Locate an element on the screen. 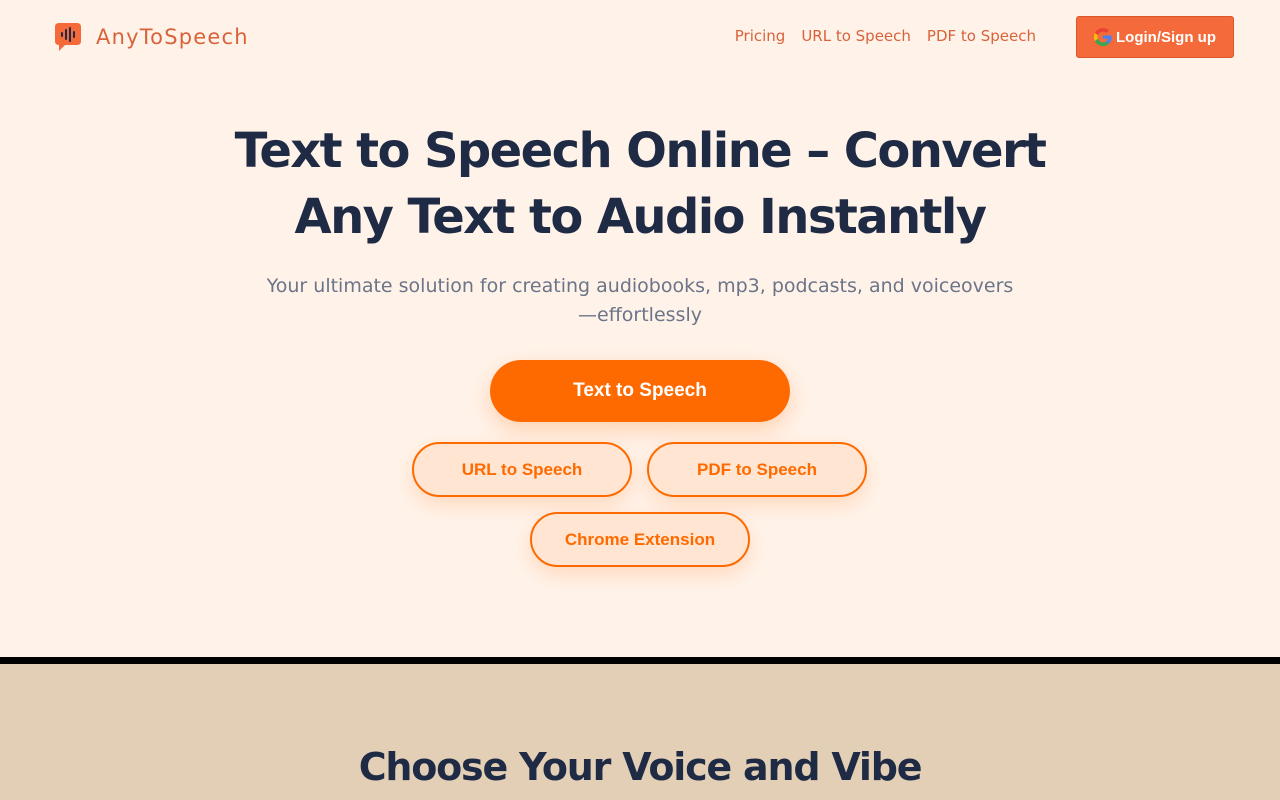 The image size is (1280, 800). speech-bubble-waveform-icon is located at coordinates (68, 37).